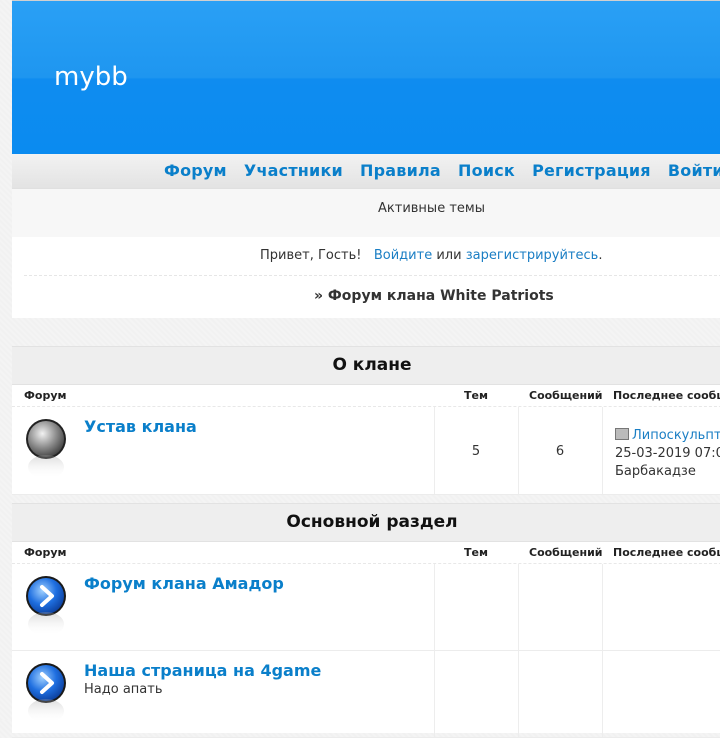 This screenshot has width=720, height=738. Describe the element at coordinates (140, 426) in the screenshot. I see `forum-title: Устав клана` at that location.